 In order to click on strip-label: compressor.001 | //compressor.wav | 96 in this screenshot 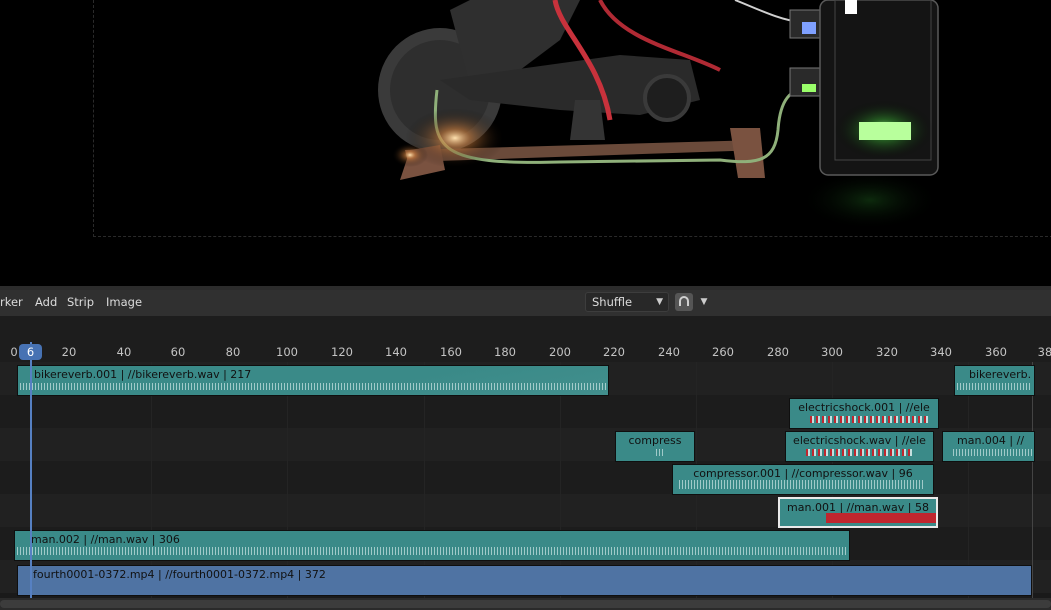, I will do `click(803, 473)`.